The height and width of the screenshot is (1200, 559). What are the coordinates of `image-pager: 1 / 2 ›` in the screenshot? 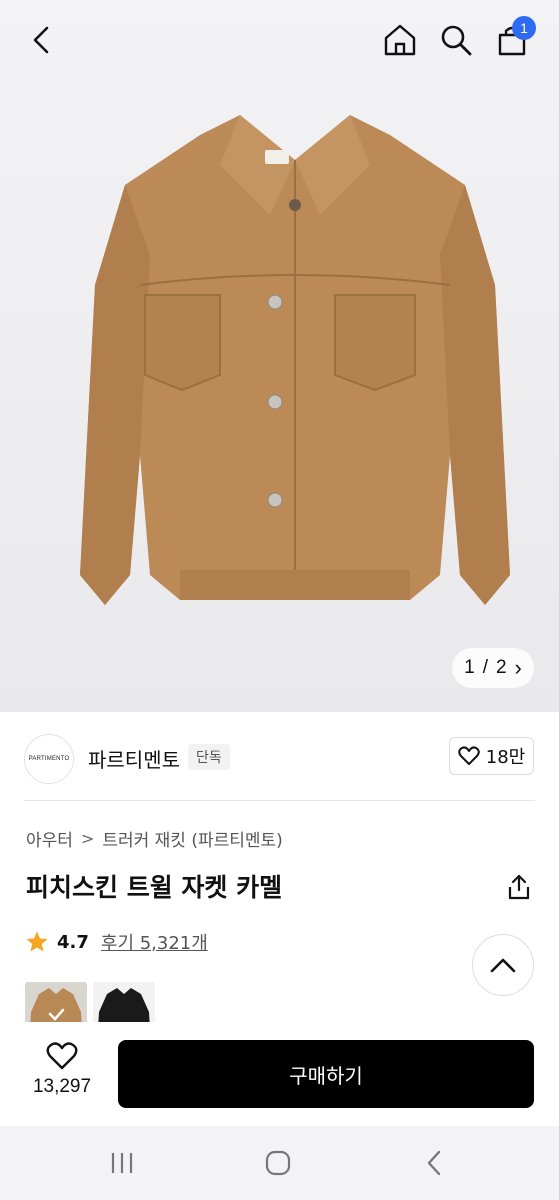 It's located at (493, 668).